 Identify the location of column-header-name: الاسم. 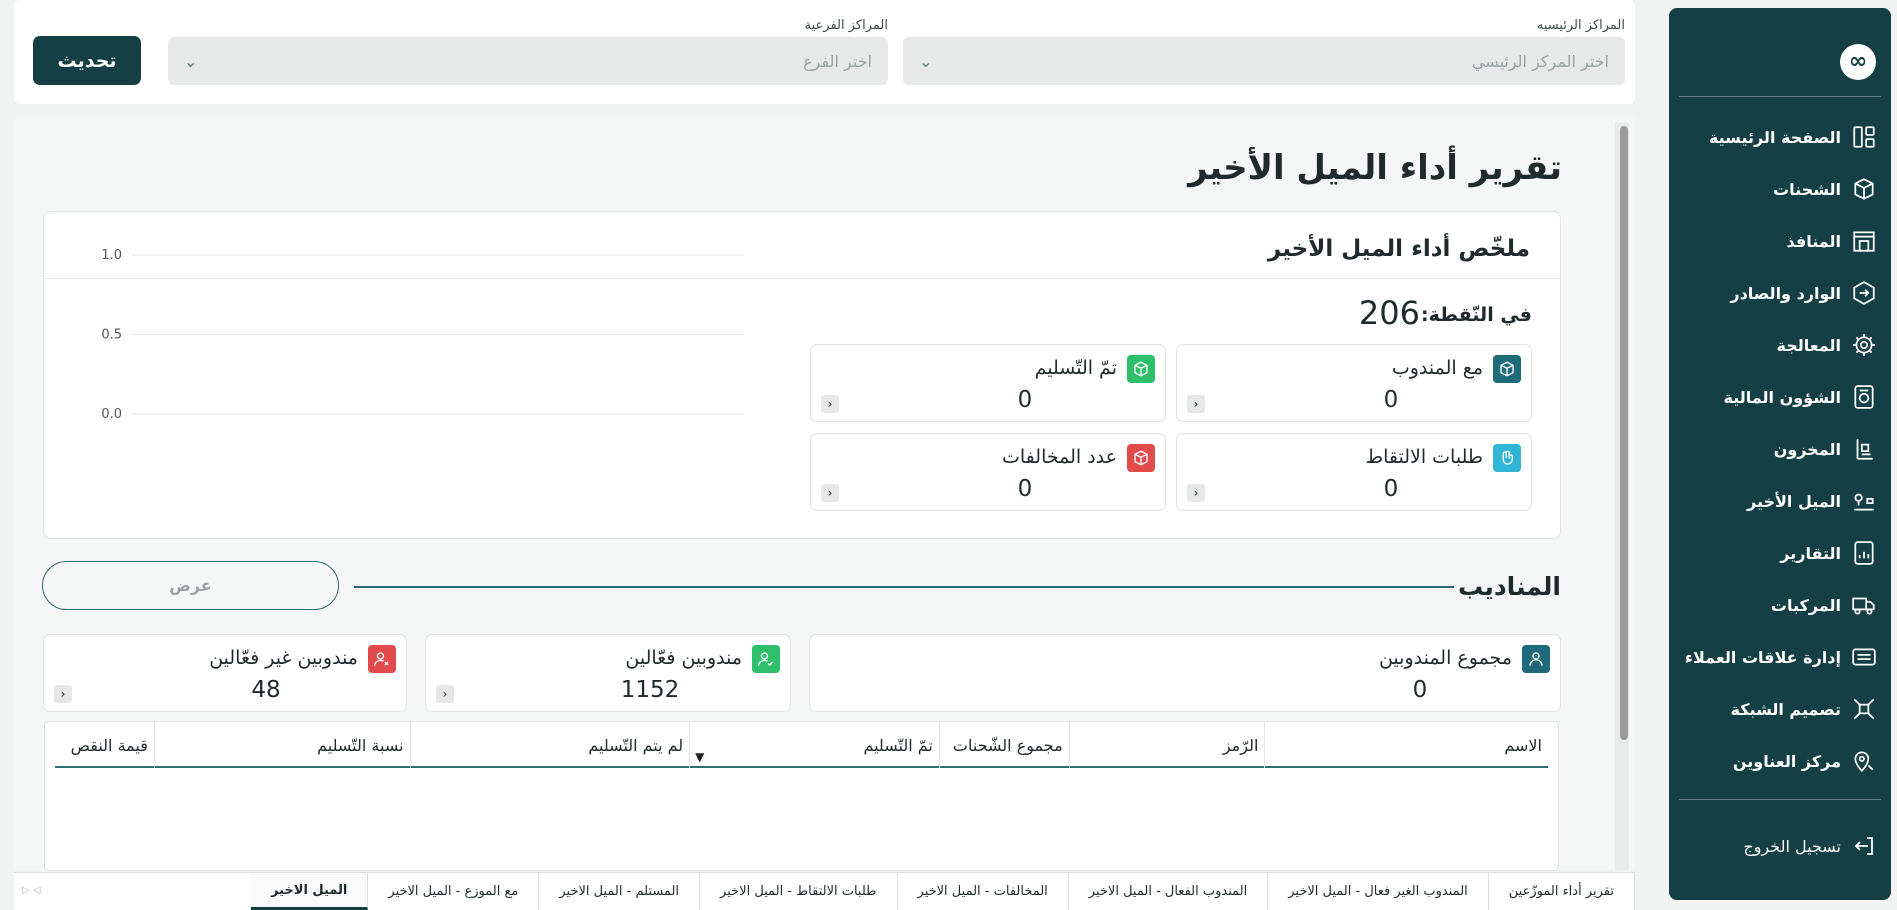
(1406, 745).